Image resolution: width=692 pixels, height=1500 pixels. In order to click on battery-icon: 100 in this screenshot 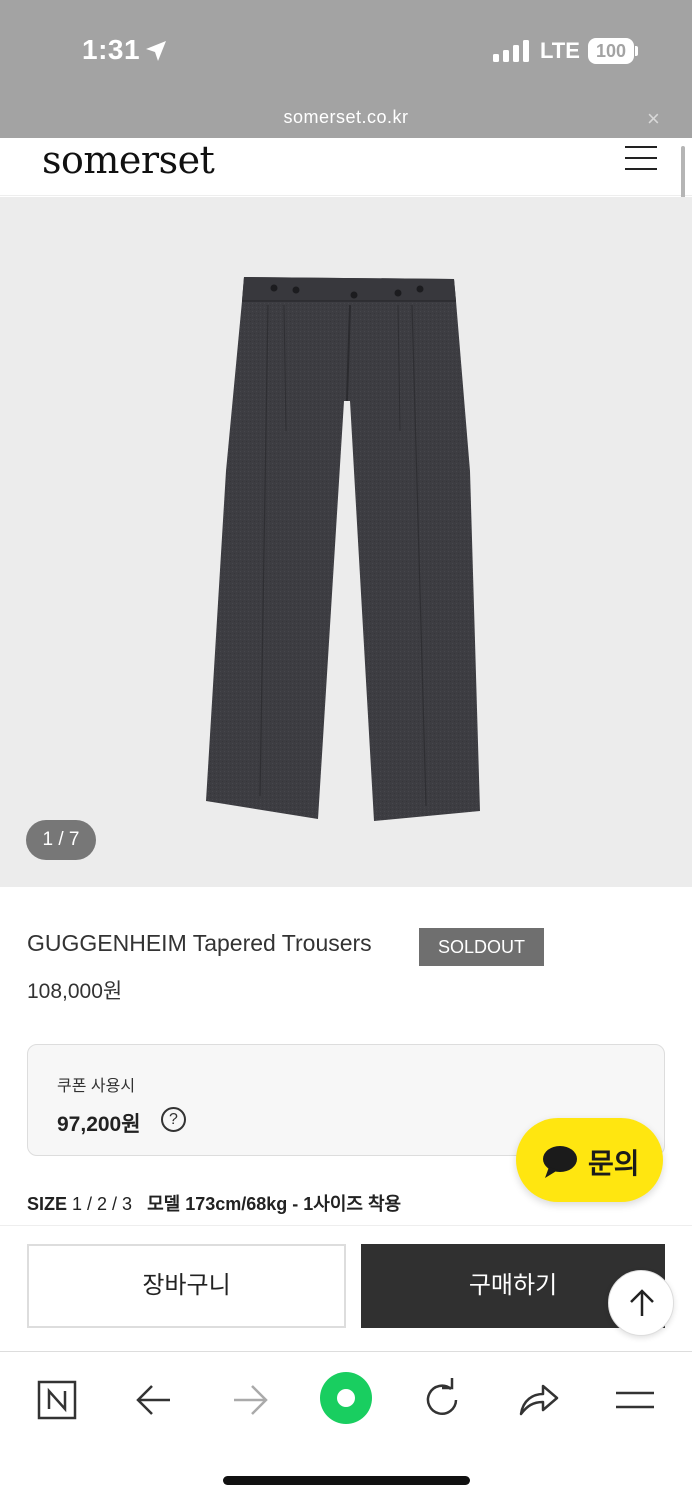, I will do `click(611, 51)`.